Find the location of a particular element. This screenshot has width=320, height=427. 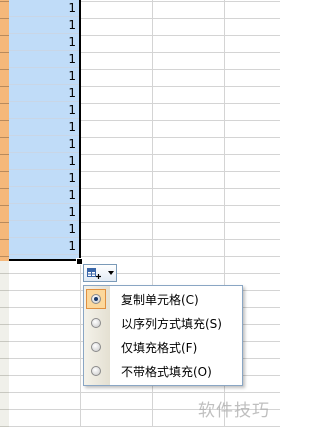

paste-options-icon is located at coordinates (94, 273).